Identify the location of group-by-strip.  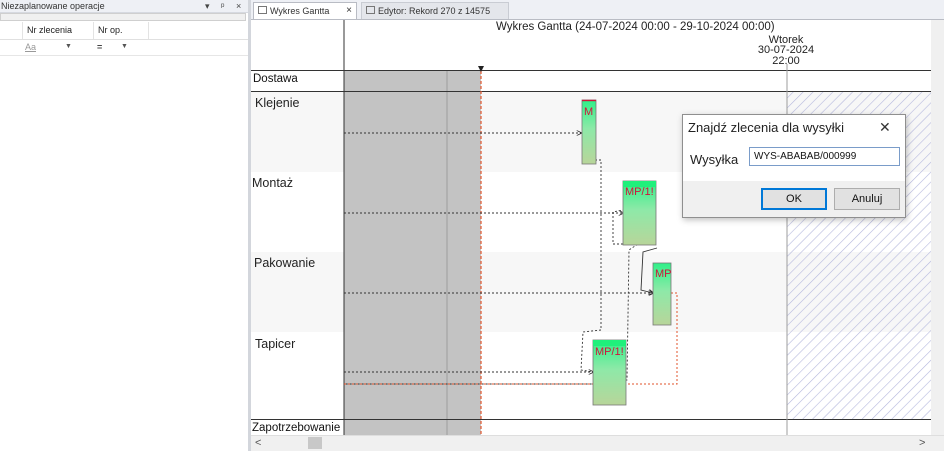
(123, 17).